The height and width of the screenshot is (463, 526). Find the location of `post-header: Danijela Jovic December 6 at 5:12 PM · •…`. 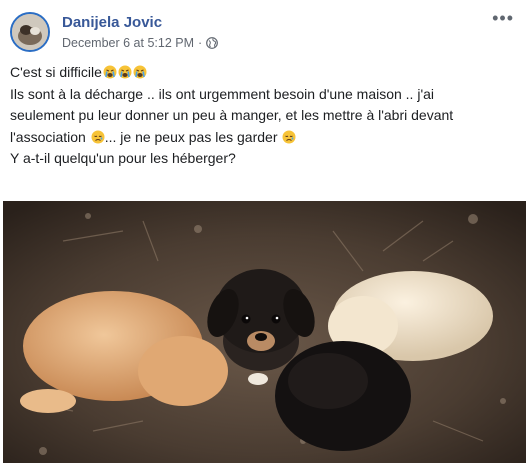

post-header: Danijela Jovic December 6 at 5:12 PM · •… is located at coordinates (263, 31).